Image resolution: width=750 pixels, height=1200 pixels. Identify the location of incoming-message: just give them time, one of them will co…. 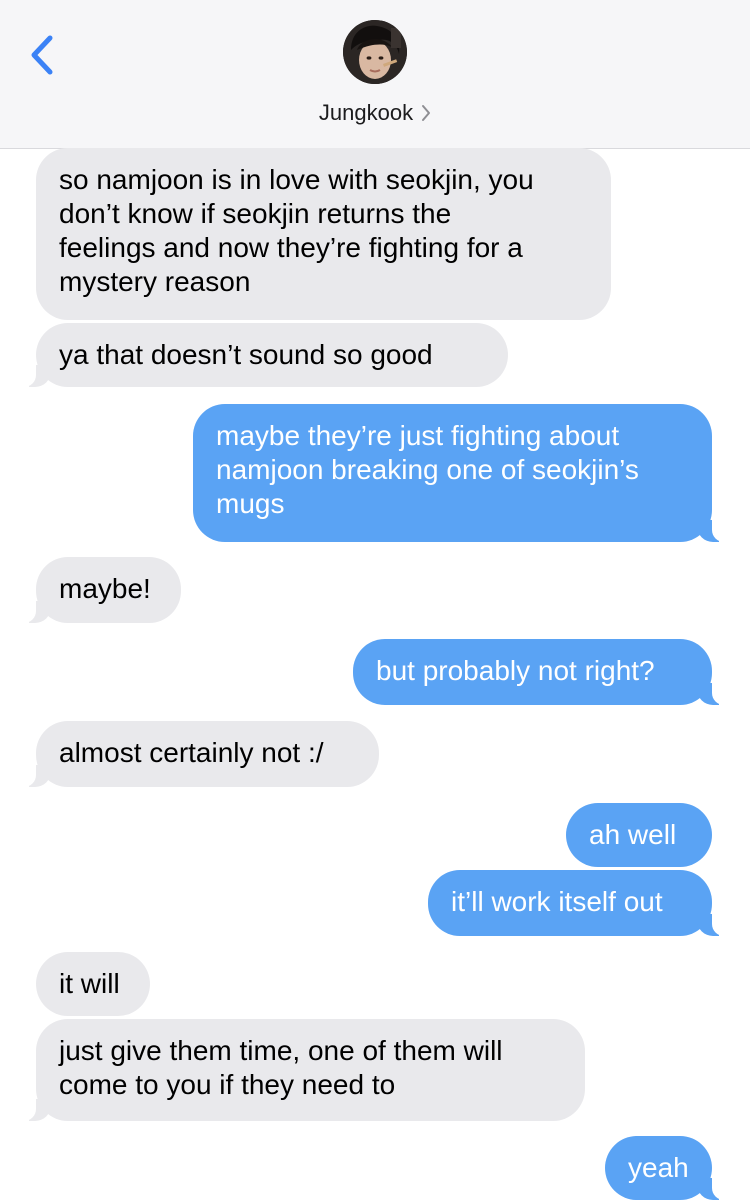
(299, 1070).